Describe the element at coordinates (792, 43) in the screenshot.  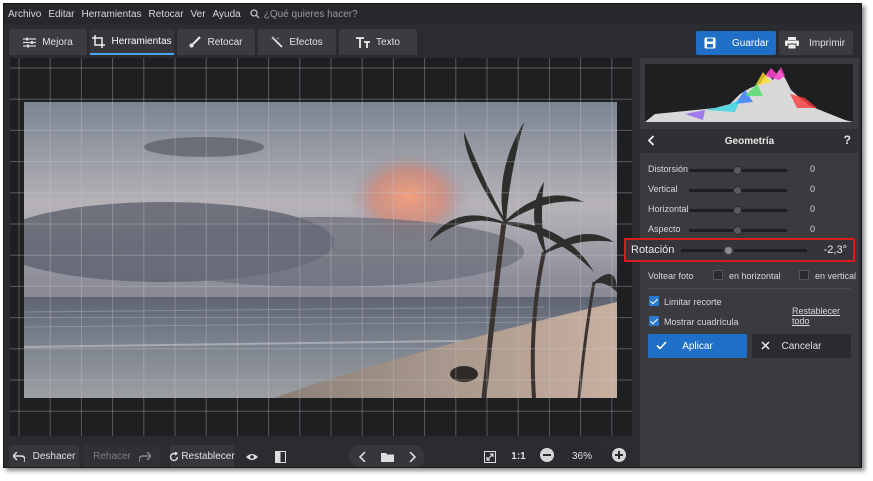
I see `printer-icon` at that location.